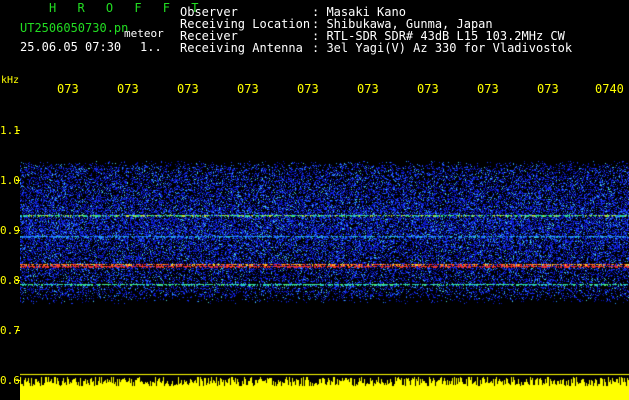 Image resolution: width=629 pixels, height=400 pixels. What do you see at coordinates (74, 28) in the screenshot?
I see `file-name: UT2506050730.pn` at bounding box center [74, 28].